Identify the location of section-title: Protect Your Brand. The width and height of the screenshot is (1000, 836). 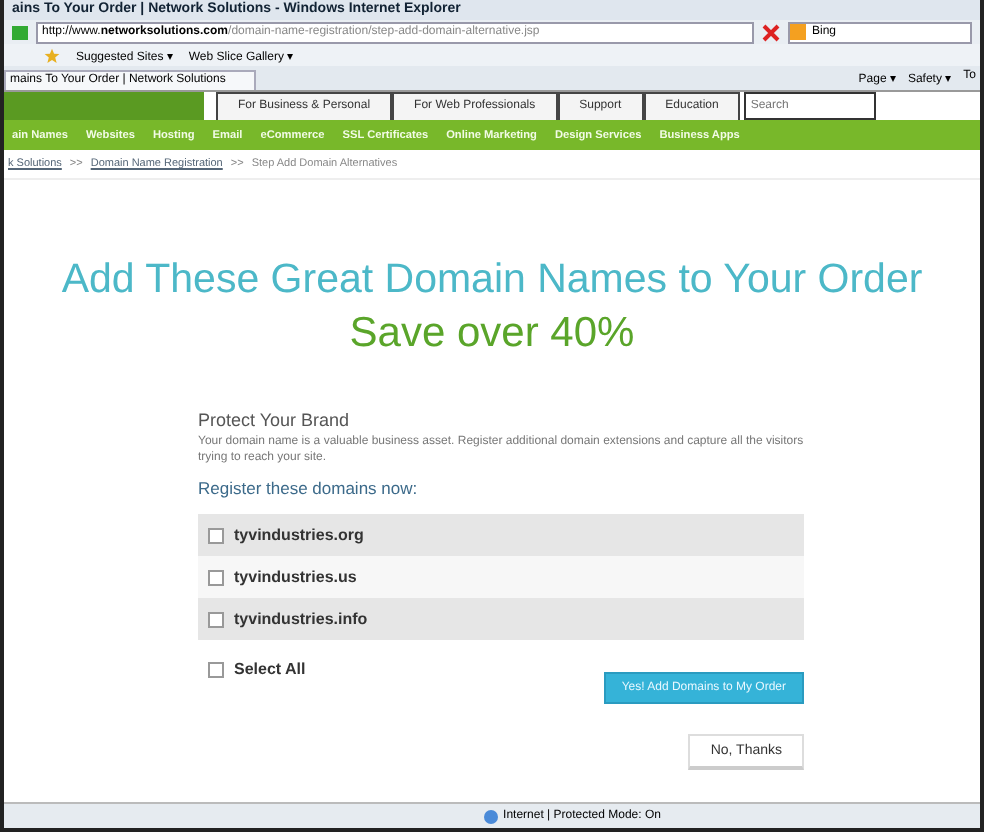
(275, 420).